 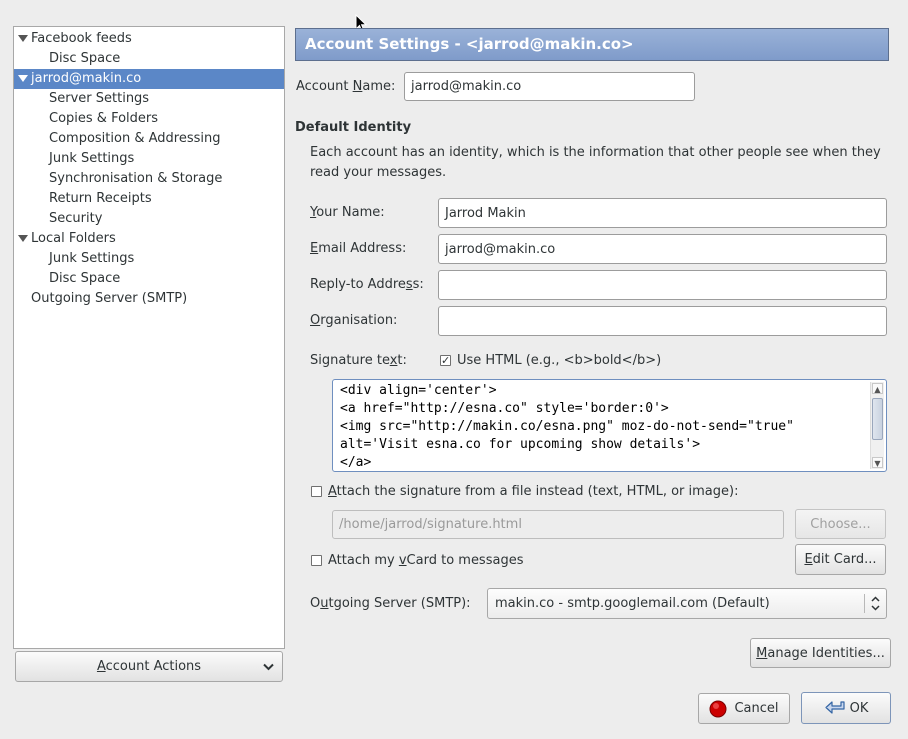 I want to click on account-actions-button: Account Actions, so click(x=149, y=666).